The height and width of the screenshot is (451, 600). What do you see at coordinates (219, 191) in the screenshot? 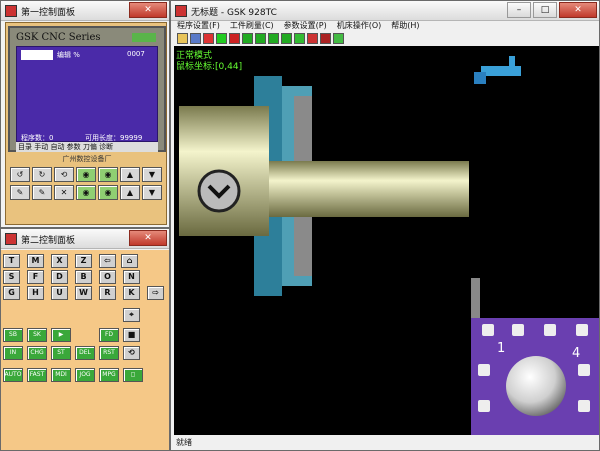
I see `chevron-down-icon` at bounding box center [219, 191].